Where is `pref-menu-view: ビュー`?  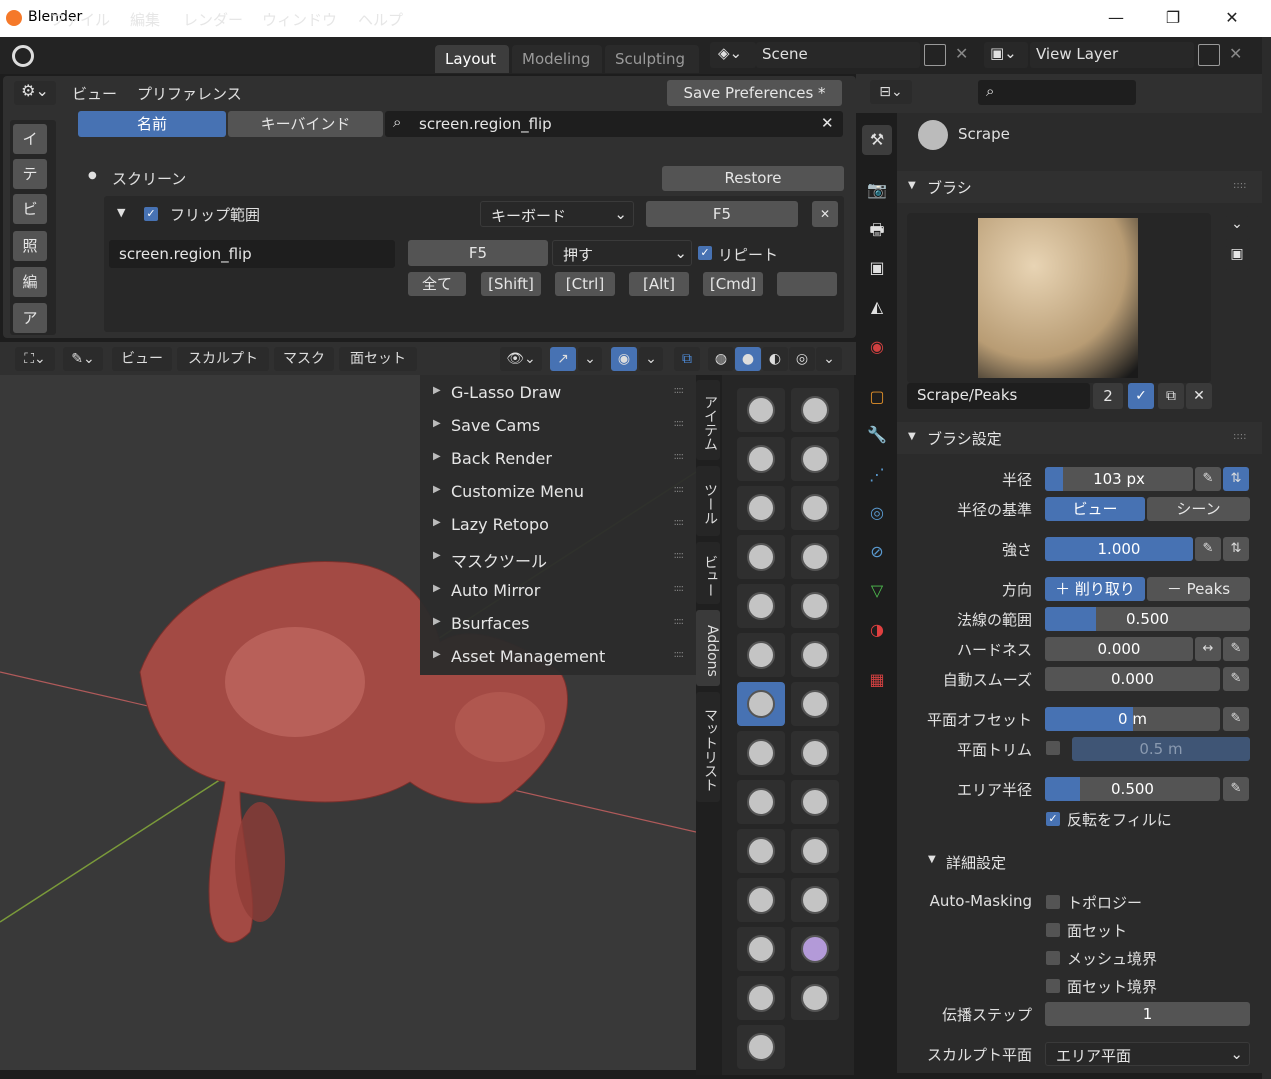 pref-menu-view: ビュー is located at coordinates (94, 93).